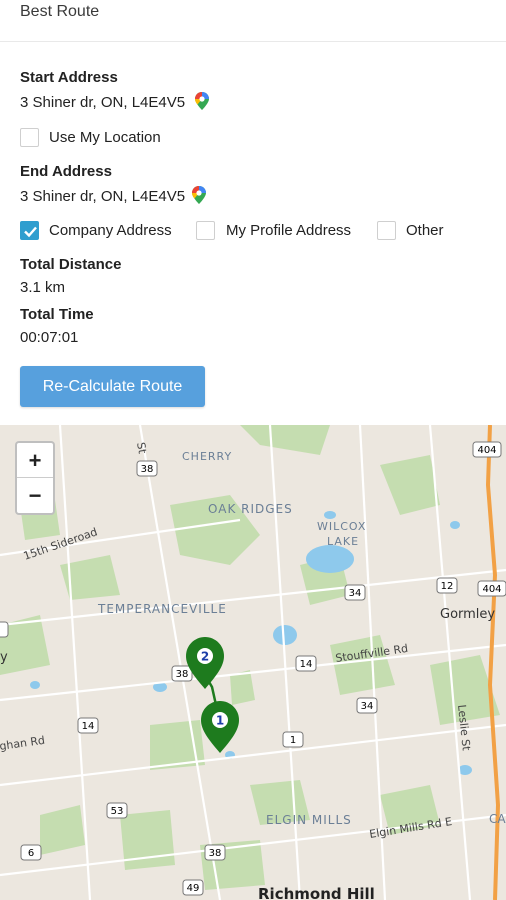 This screenshot has height=900, width=506. What do you see at coordinates (207, 456) in the screenshot?
I see `map-label-cherry: CHERRY` at bounding box center [207, 456].